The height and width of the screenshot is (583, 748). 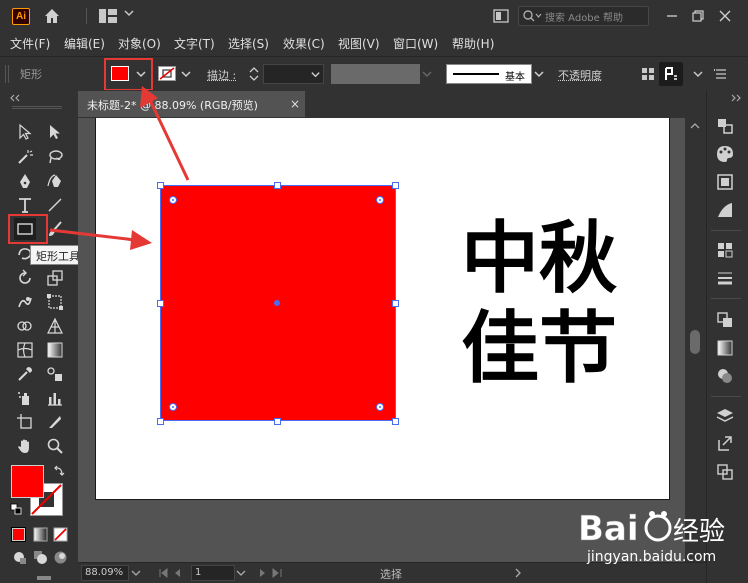 What do you see at coordinates (25, 278) in the screenshot?
I see `rotate-tool` at bounding box center [25, 278].